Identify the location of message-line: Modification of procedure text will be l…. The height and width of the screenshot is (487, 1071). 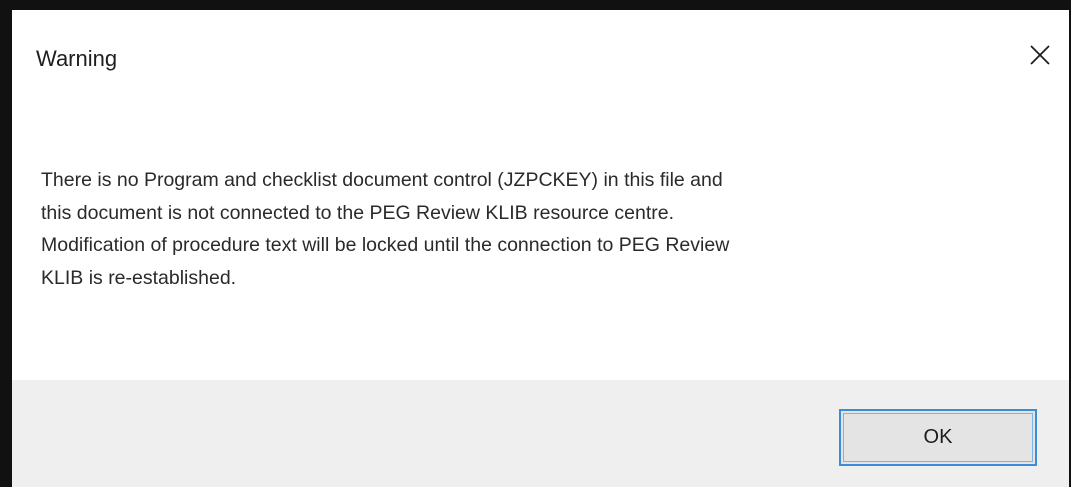
(385, 245).